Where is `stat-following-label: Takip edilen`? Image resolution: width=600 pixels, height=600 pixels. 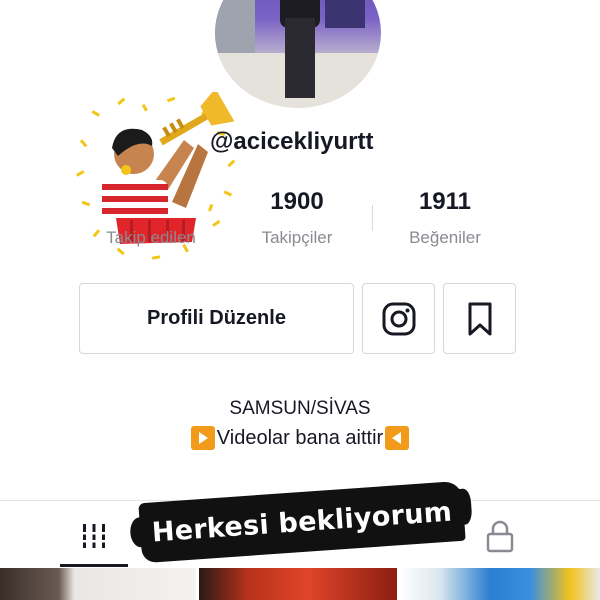
stat-following-label: Takip edilen is located at coordinates (151, 237).